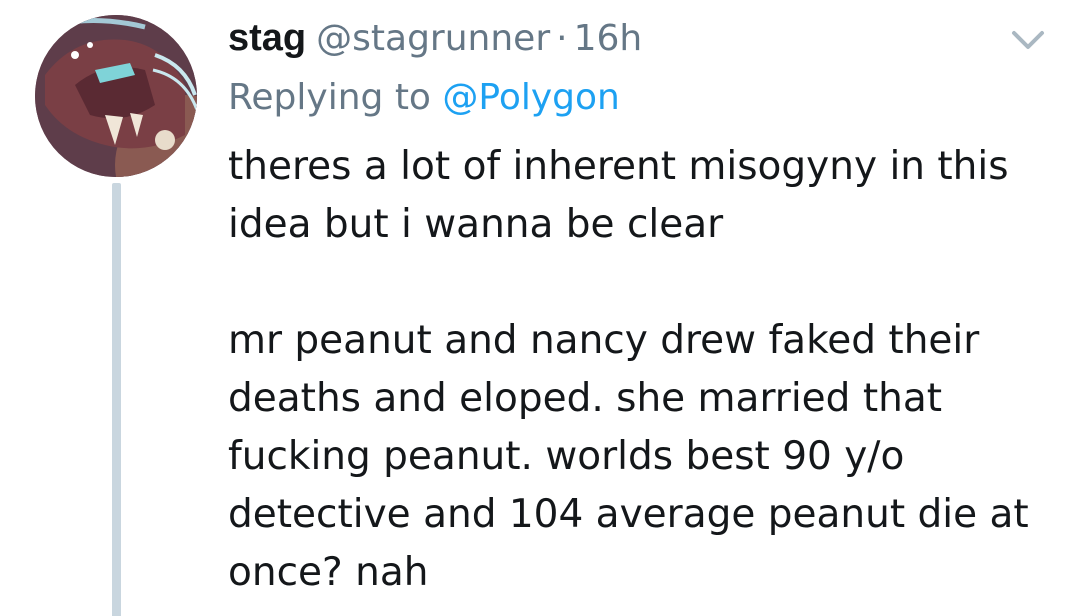 The width and height of the screenshot is (1080, 616). What do you see at coordinates (530, 97) in the screenshot?
I see `replying-to-link: @Polygon` at bounding box center [530, 97].